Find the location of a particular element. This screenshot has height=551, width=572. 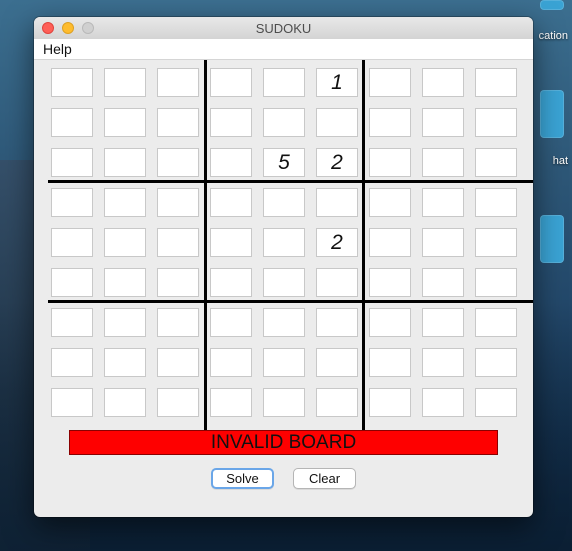

solve-button: Solve is located at coordinates (242, 478).